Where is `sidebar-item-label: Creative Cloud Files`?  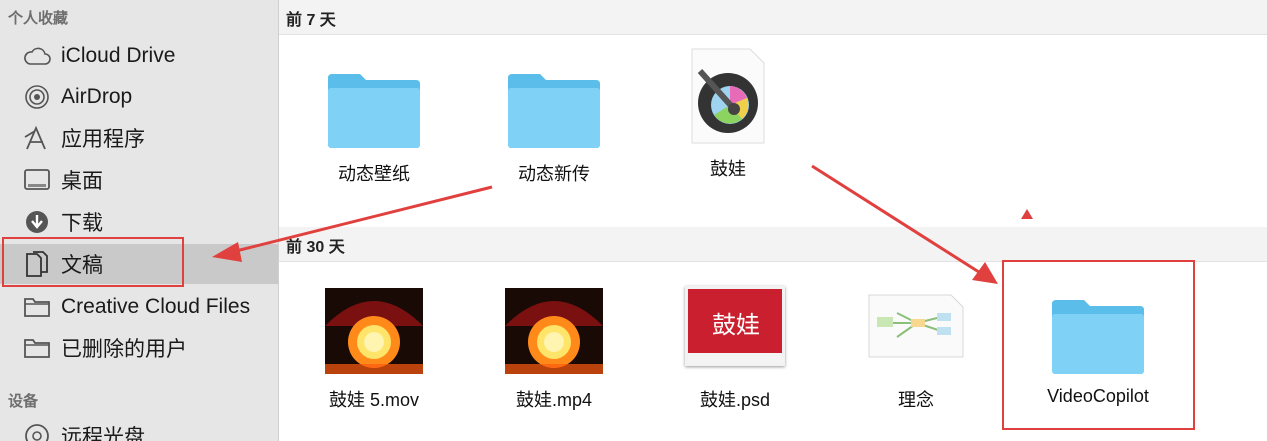 sidebar-item-label: Creative Cloud Files is located at coordinates (156, 306).